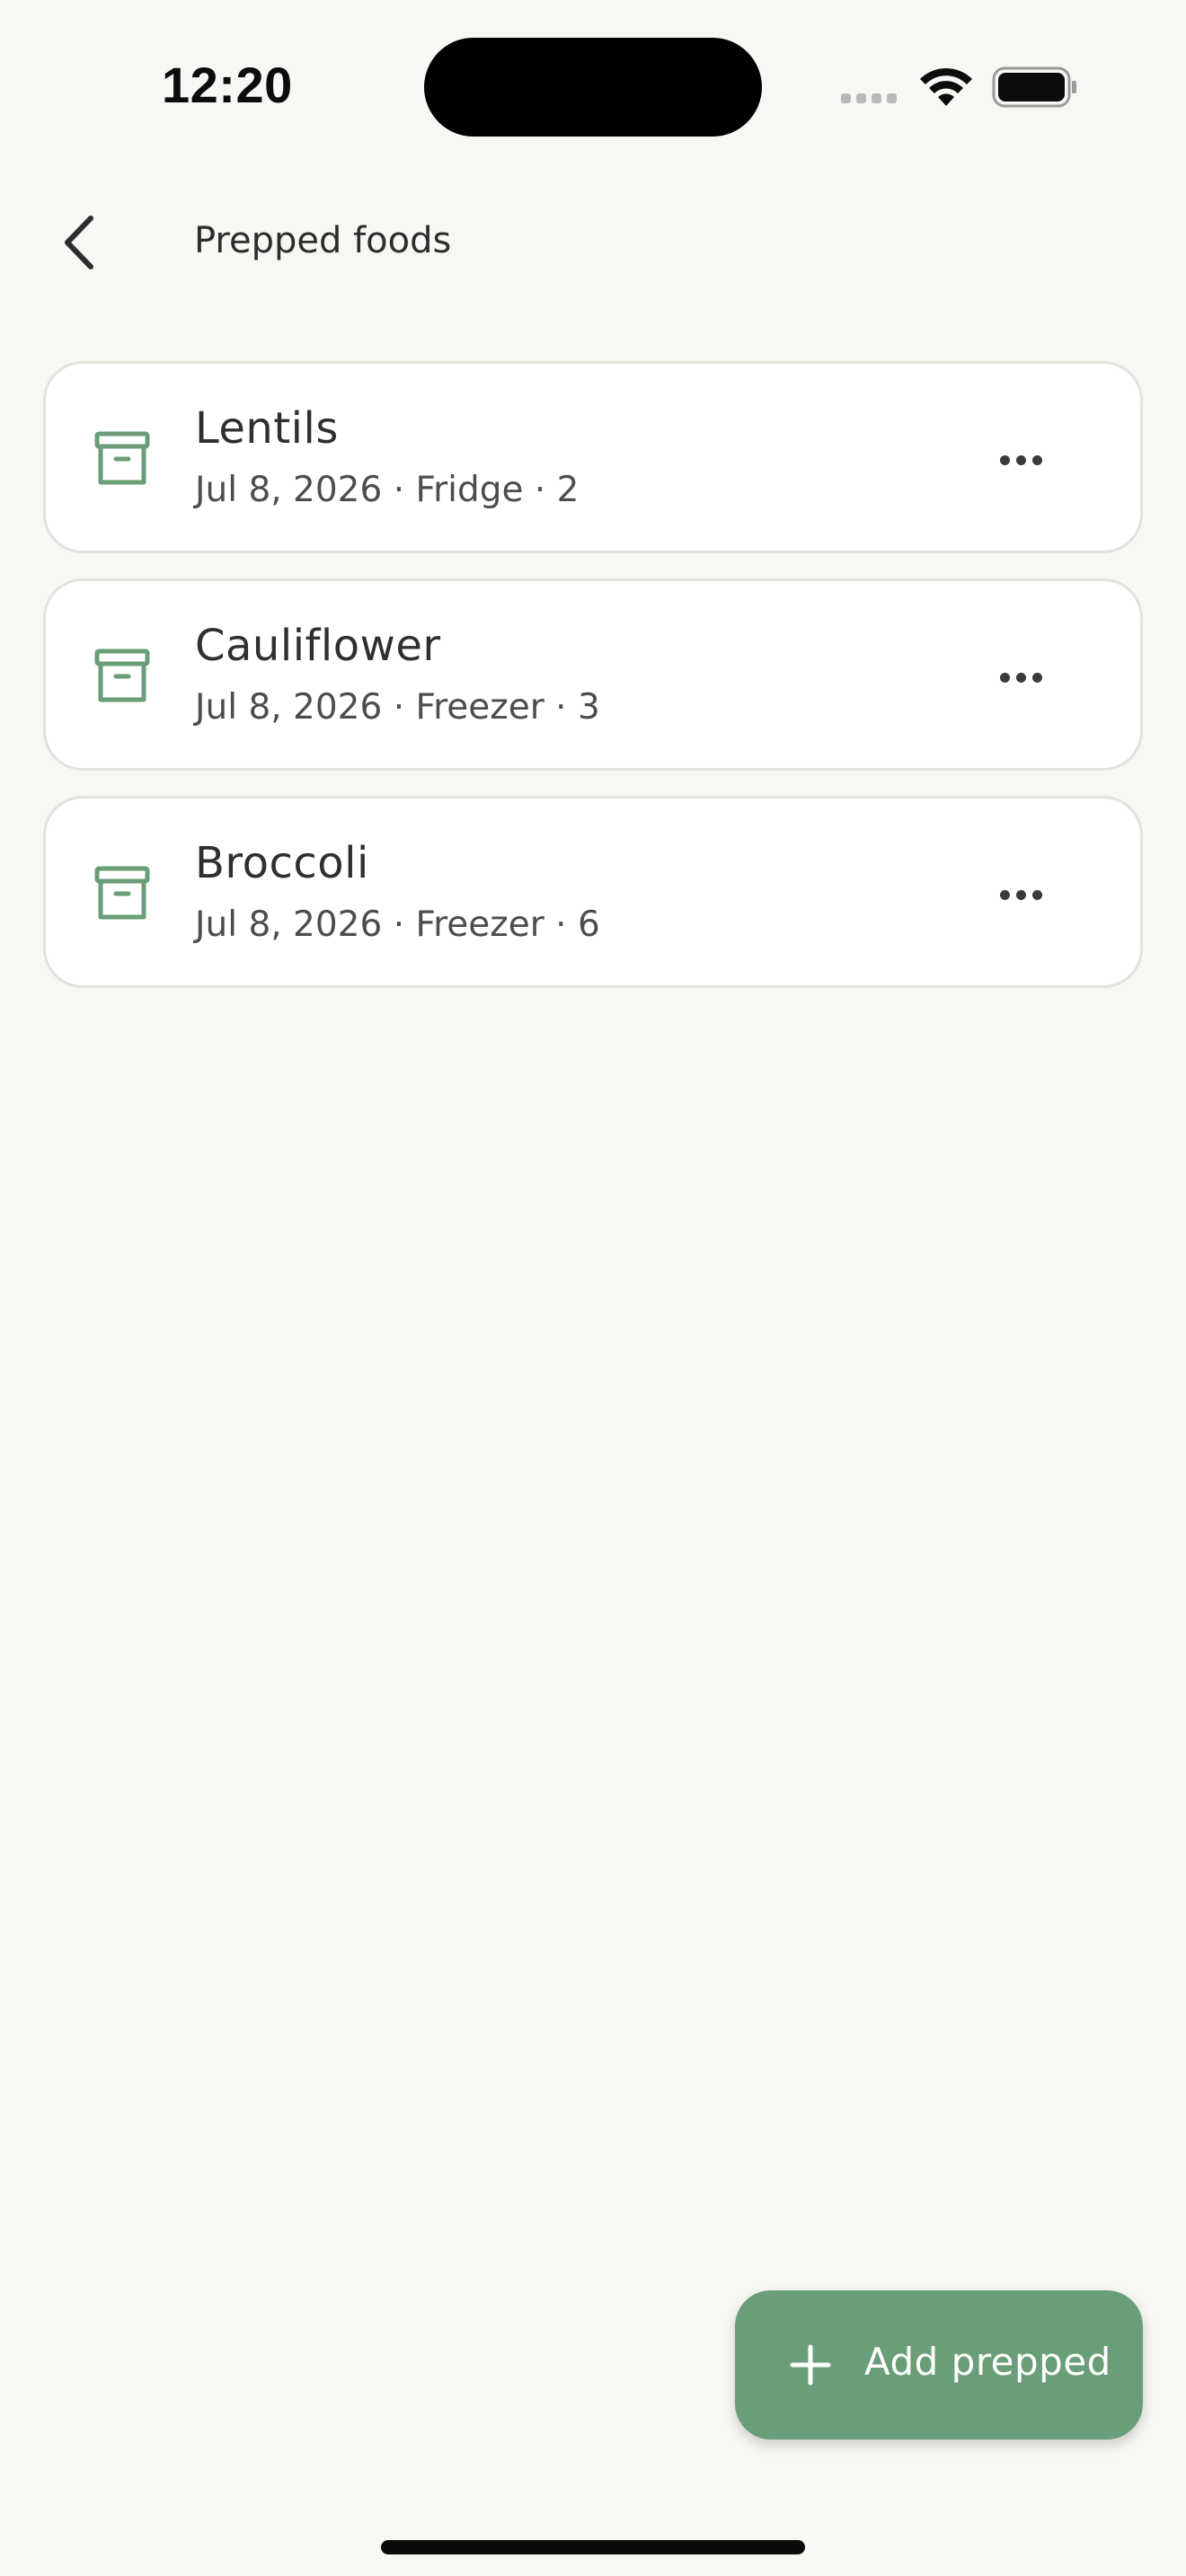 The image size is (1186, 2576). Describe the element at coordinates (810, 2365) in the screenshot. I see `plus-icon` at that location.